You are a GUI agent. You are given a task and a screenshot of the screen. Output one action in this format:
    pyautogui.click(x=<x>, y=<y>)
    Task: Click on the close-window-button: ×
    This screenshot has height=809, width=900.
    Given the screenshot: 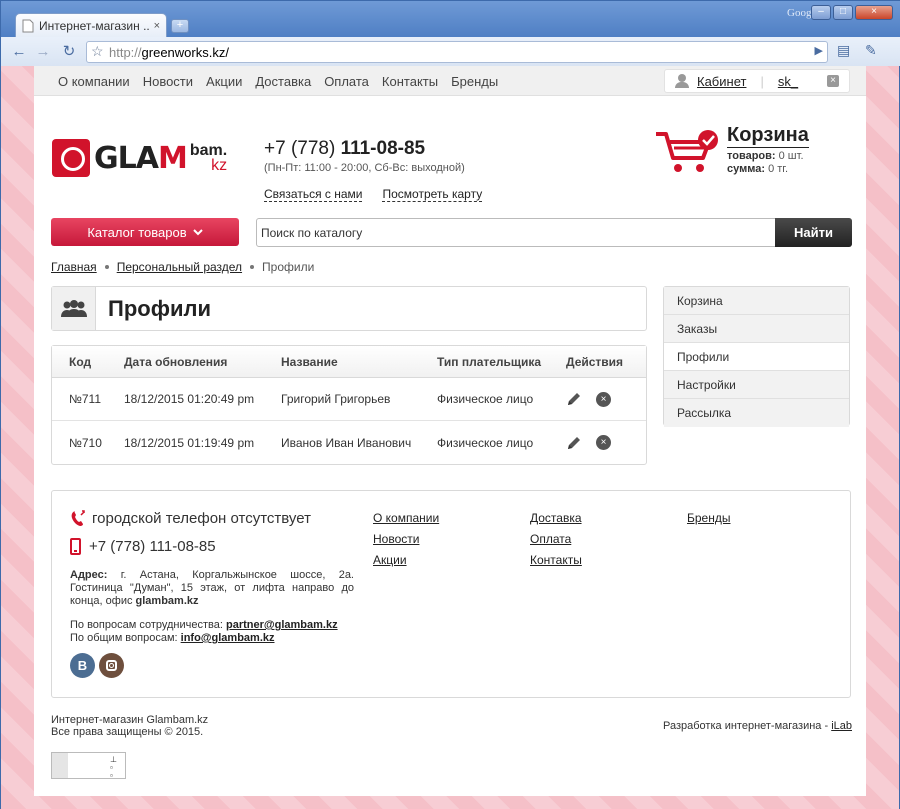 What is the action you would take?
    pyautogui.click(x=874, y=12)
    